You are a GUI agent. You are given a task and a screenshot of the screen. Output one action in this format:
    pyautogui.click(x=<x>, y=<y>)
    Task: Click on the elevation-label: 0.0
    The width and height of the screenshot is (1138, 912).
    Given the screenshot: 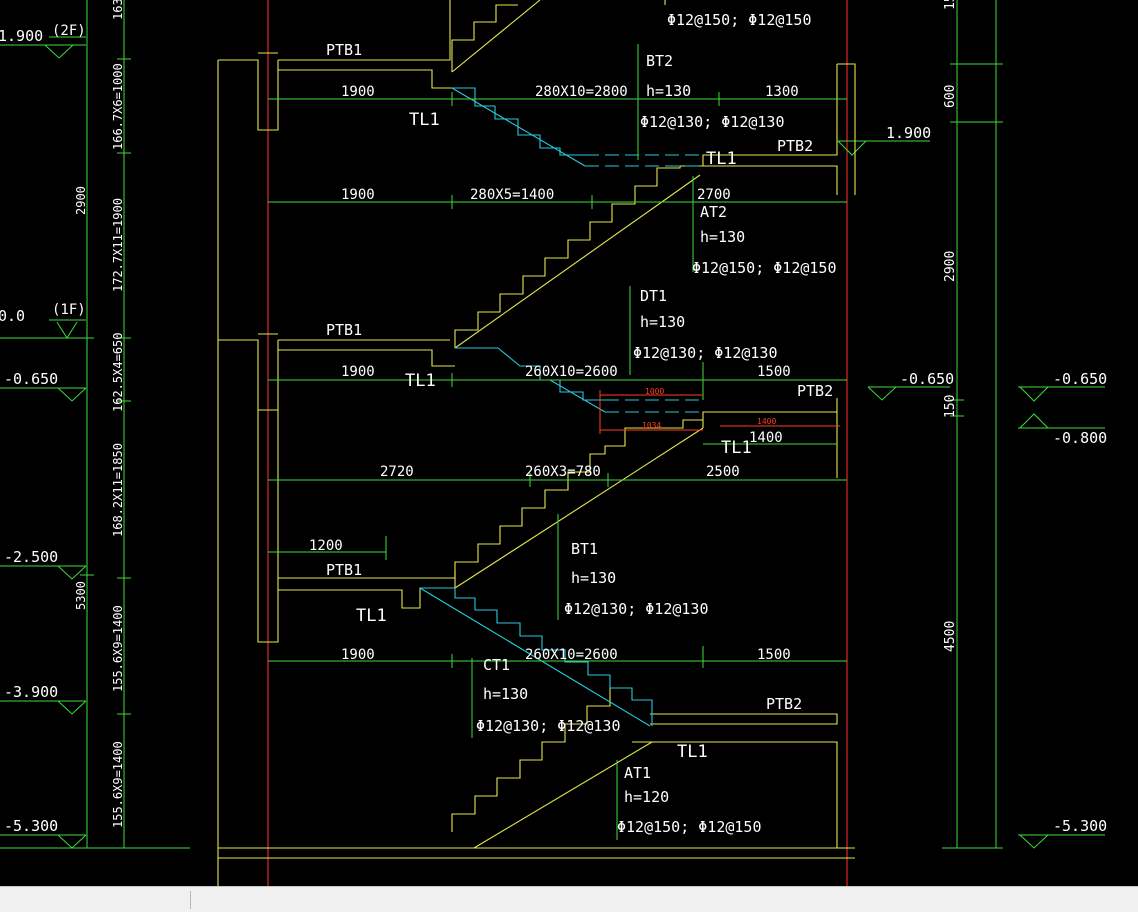 What is the action you would take?
    pyautogui.click(x=12, y=316)
    